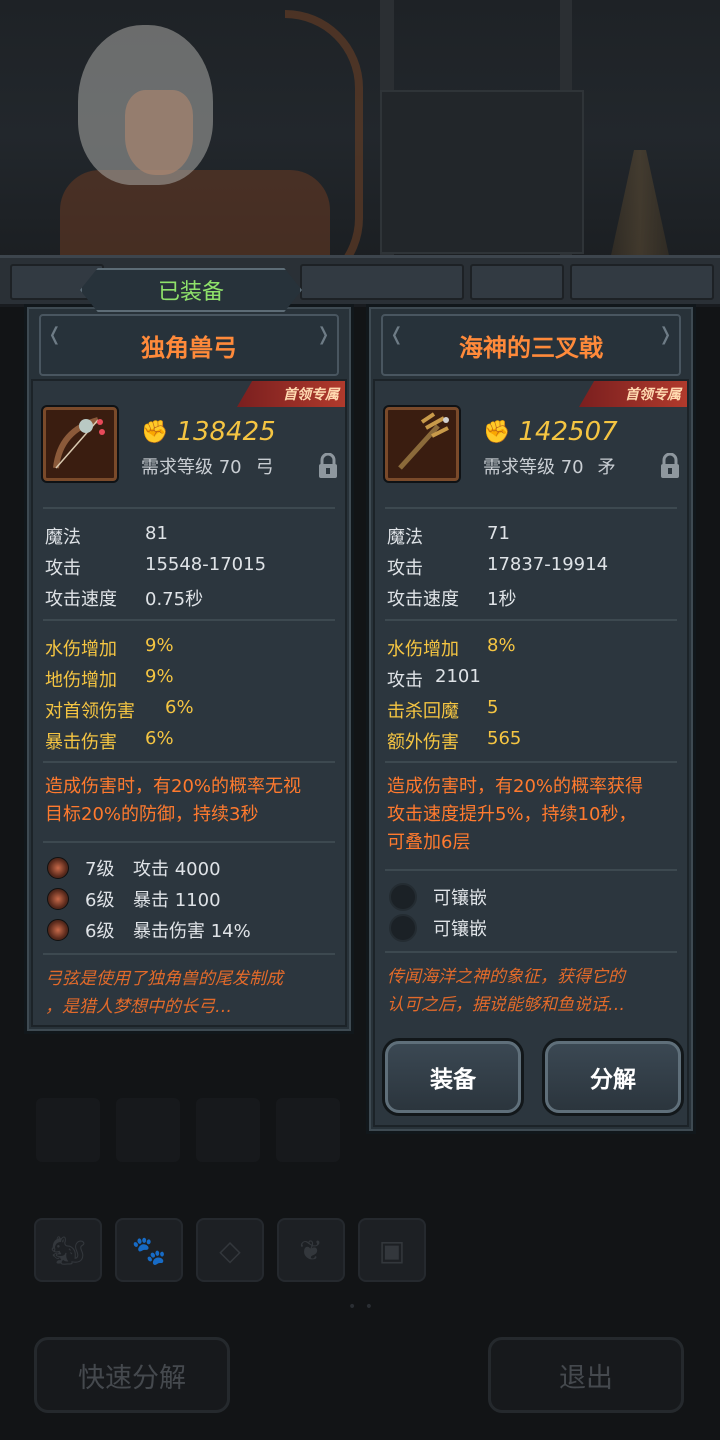 This screenshot has height=1440, width=720. I want to click on level-requirement: 需求等级 70 矛, so click(549, 467).